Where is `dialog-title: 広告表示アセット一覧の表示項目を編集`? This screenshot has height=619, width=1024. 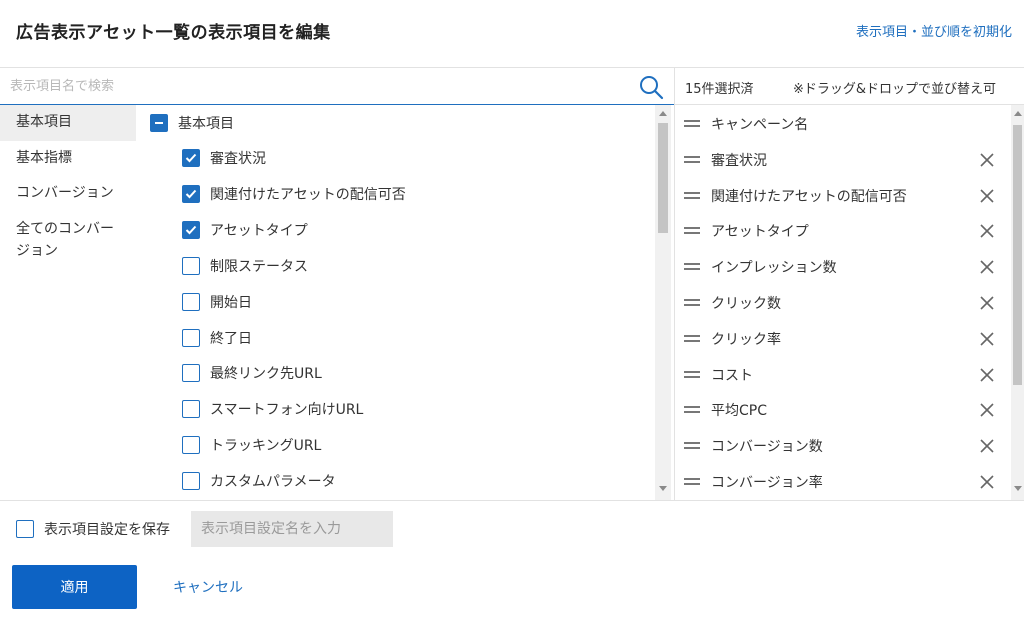 dialog-title: 広告表示アセット一覧の表示項目を編集 is located at coordinates (173, 33).